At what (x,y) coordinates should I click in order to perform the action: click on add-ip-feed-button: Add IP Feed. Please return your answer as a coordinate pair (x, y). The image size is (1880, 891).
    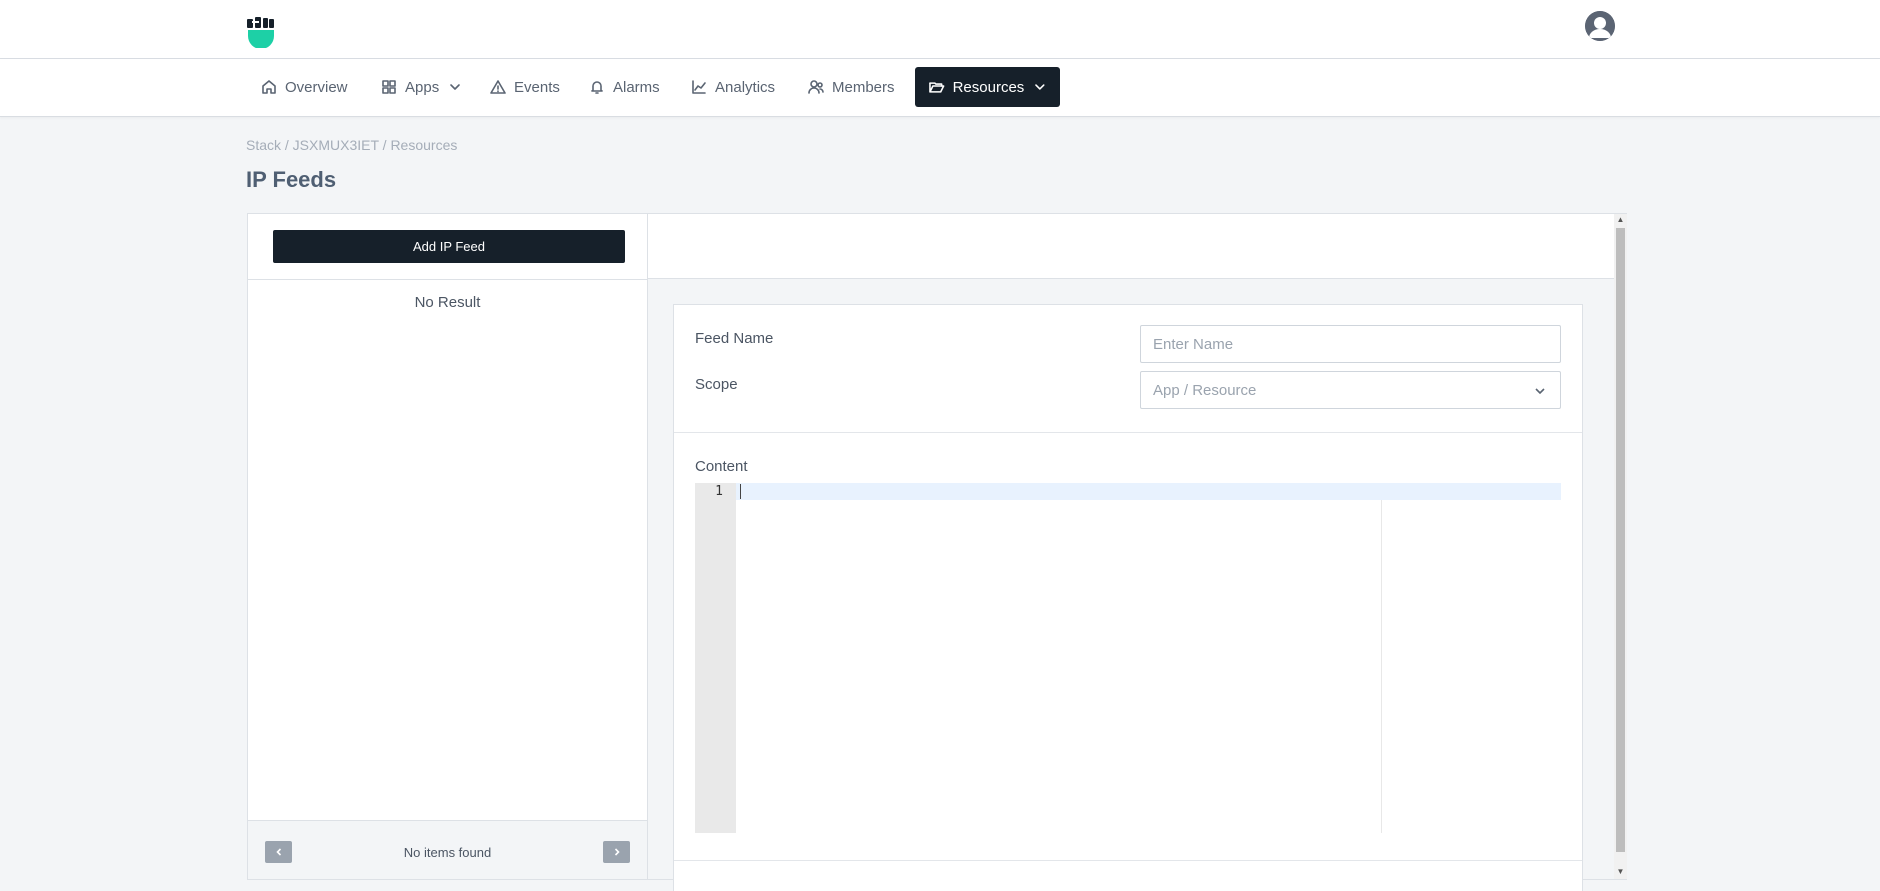
    Looking at the image, I should click on (449, 246).